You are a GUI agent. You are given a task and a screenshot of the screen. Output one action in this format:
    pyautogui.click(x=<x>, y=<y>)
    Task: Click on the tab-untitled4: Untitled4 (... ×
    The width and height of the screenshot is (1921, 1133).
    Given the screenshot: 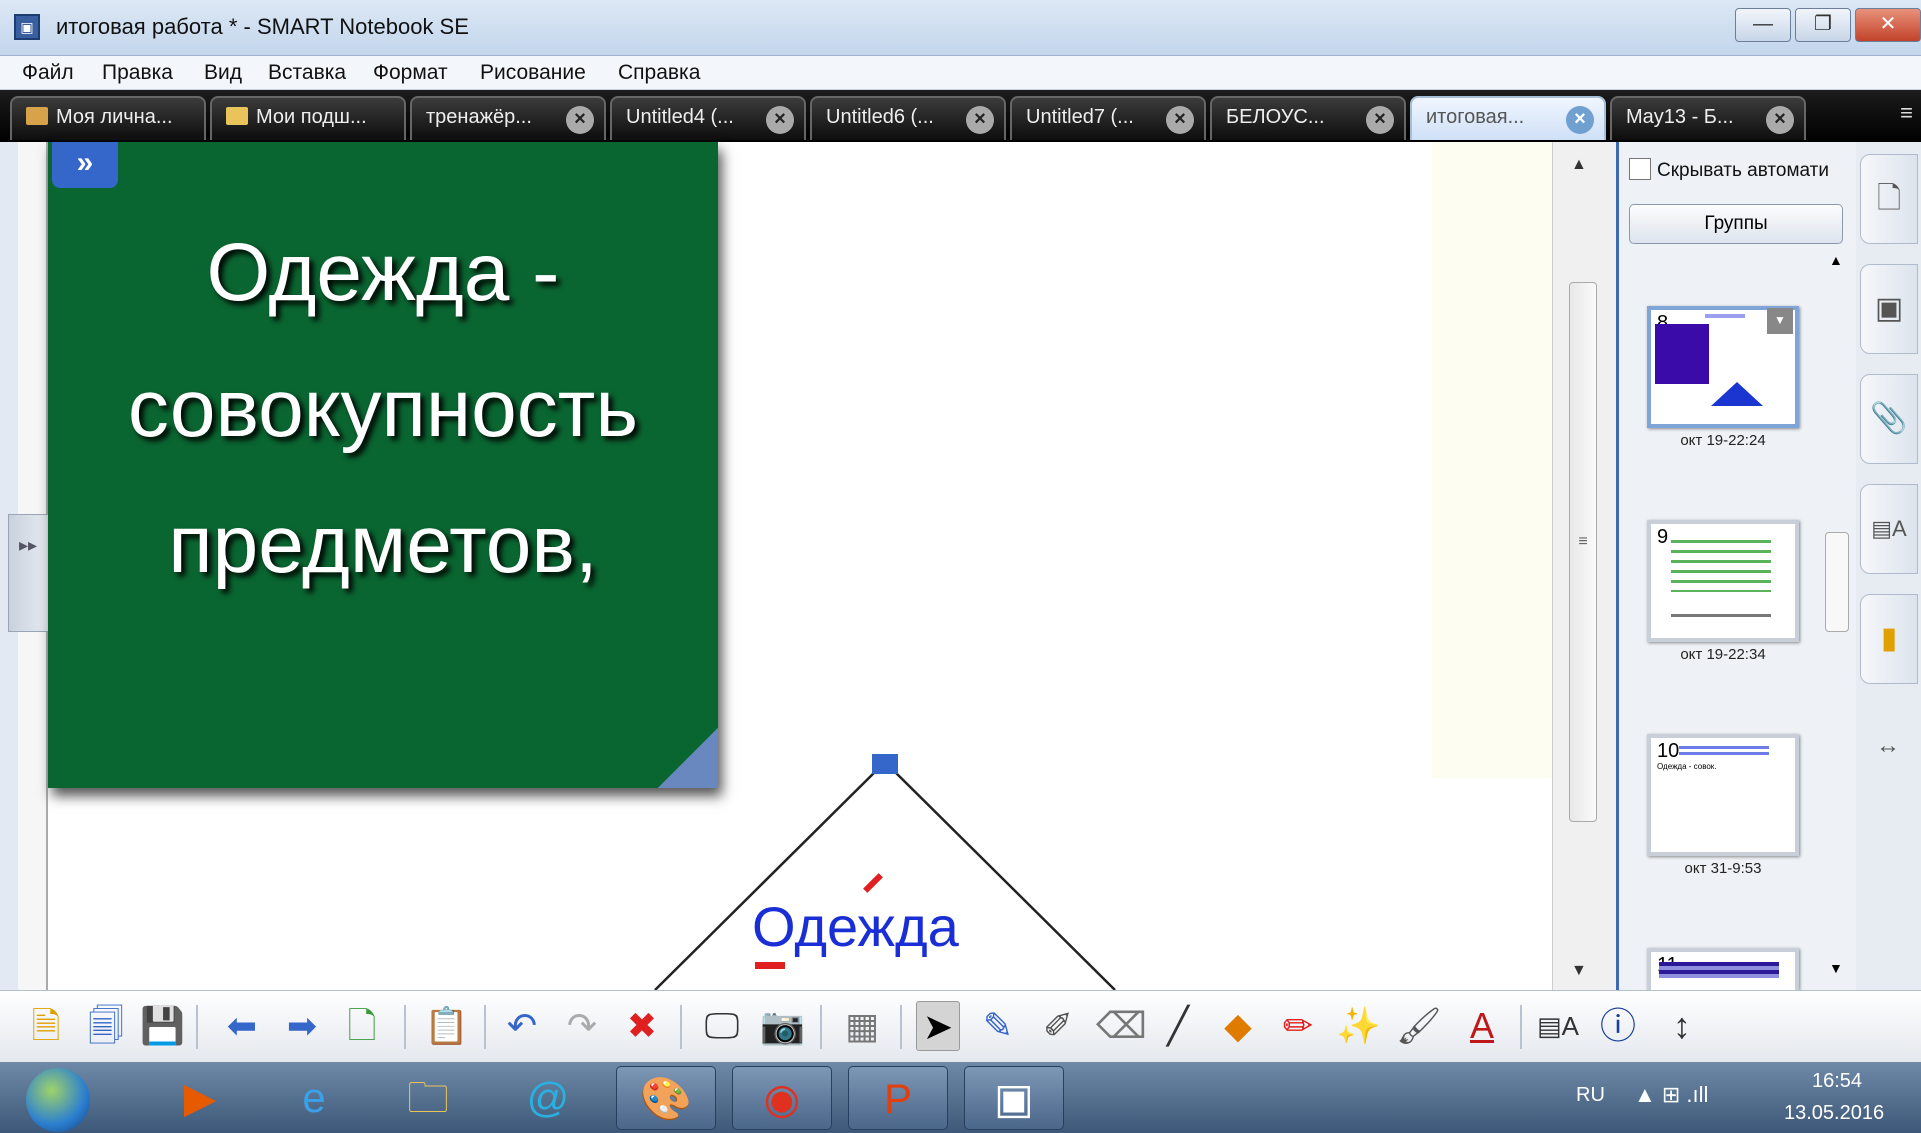 What is the action you would take?
    pyautogui.click(x=708, y=118)
    